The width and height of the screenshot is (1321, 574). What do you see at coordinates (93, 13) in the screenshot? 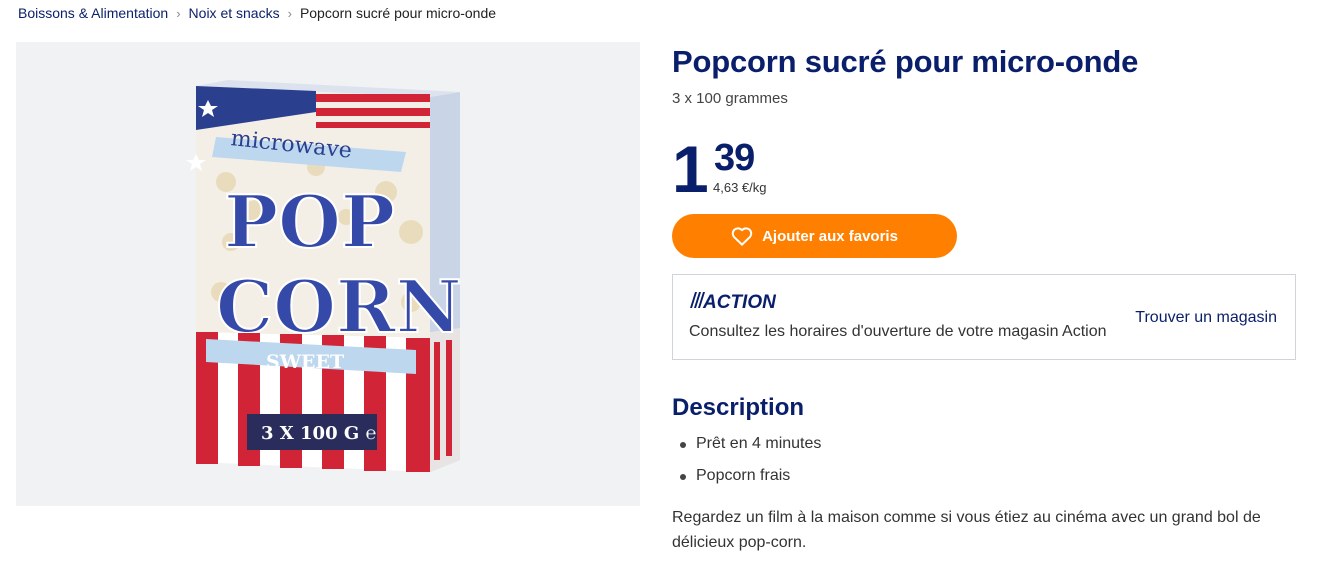
I see `breadcrumb-link-boissons: Boissons & Alimentation` at bounding box center [93, 13].